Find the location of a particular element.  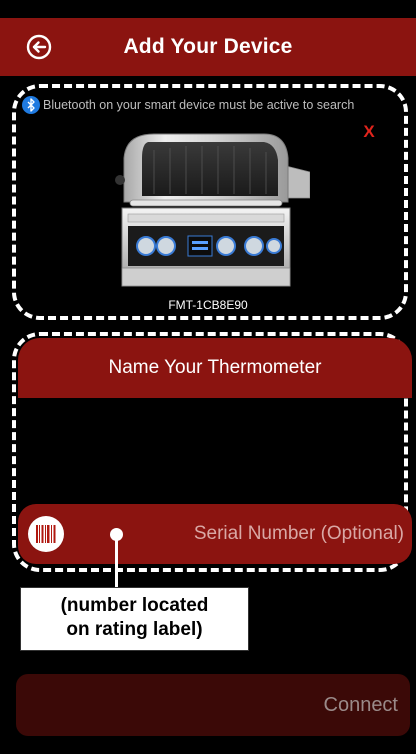

bluetooth-icon is located at coordinates (31, 105).